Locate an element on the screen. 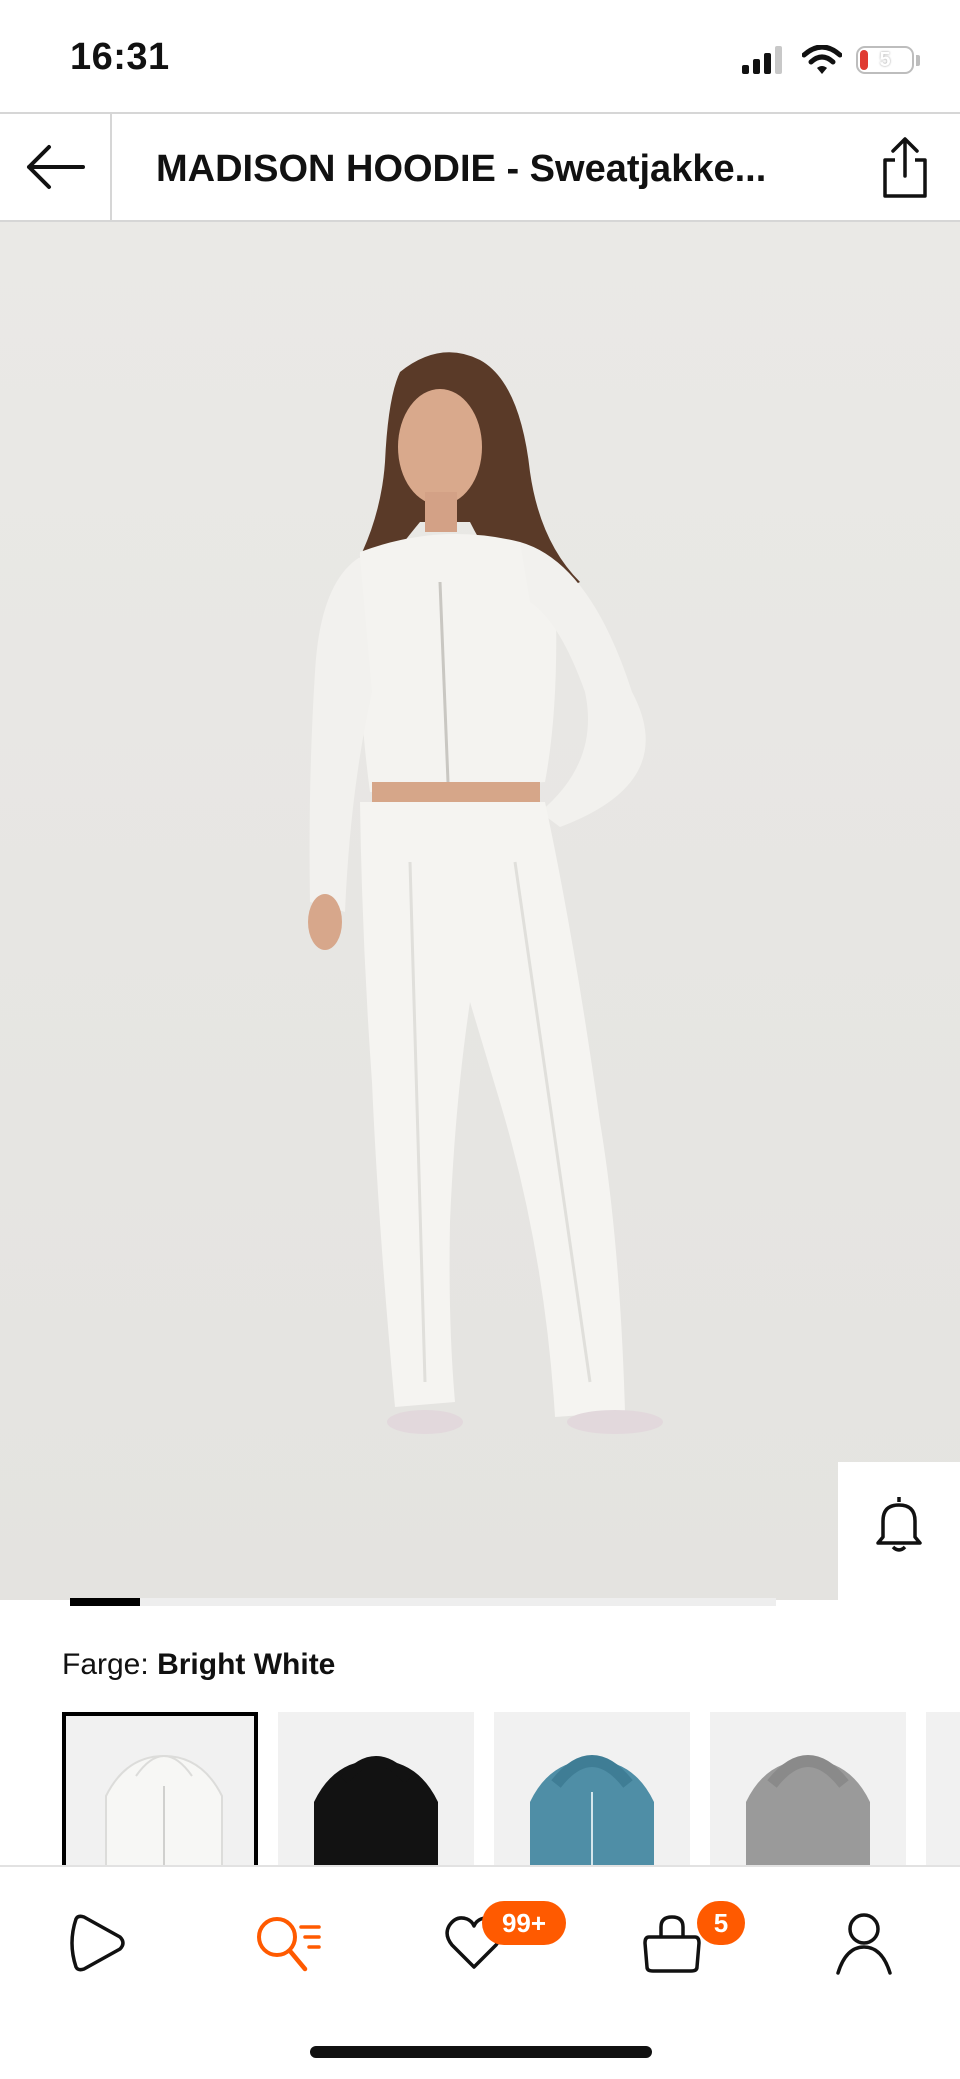 This screenshot has height=2079, width=960. image-pager is located at coordinates (423, 1602).